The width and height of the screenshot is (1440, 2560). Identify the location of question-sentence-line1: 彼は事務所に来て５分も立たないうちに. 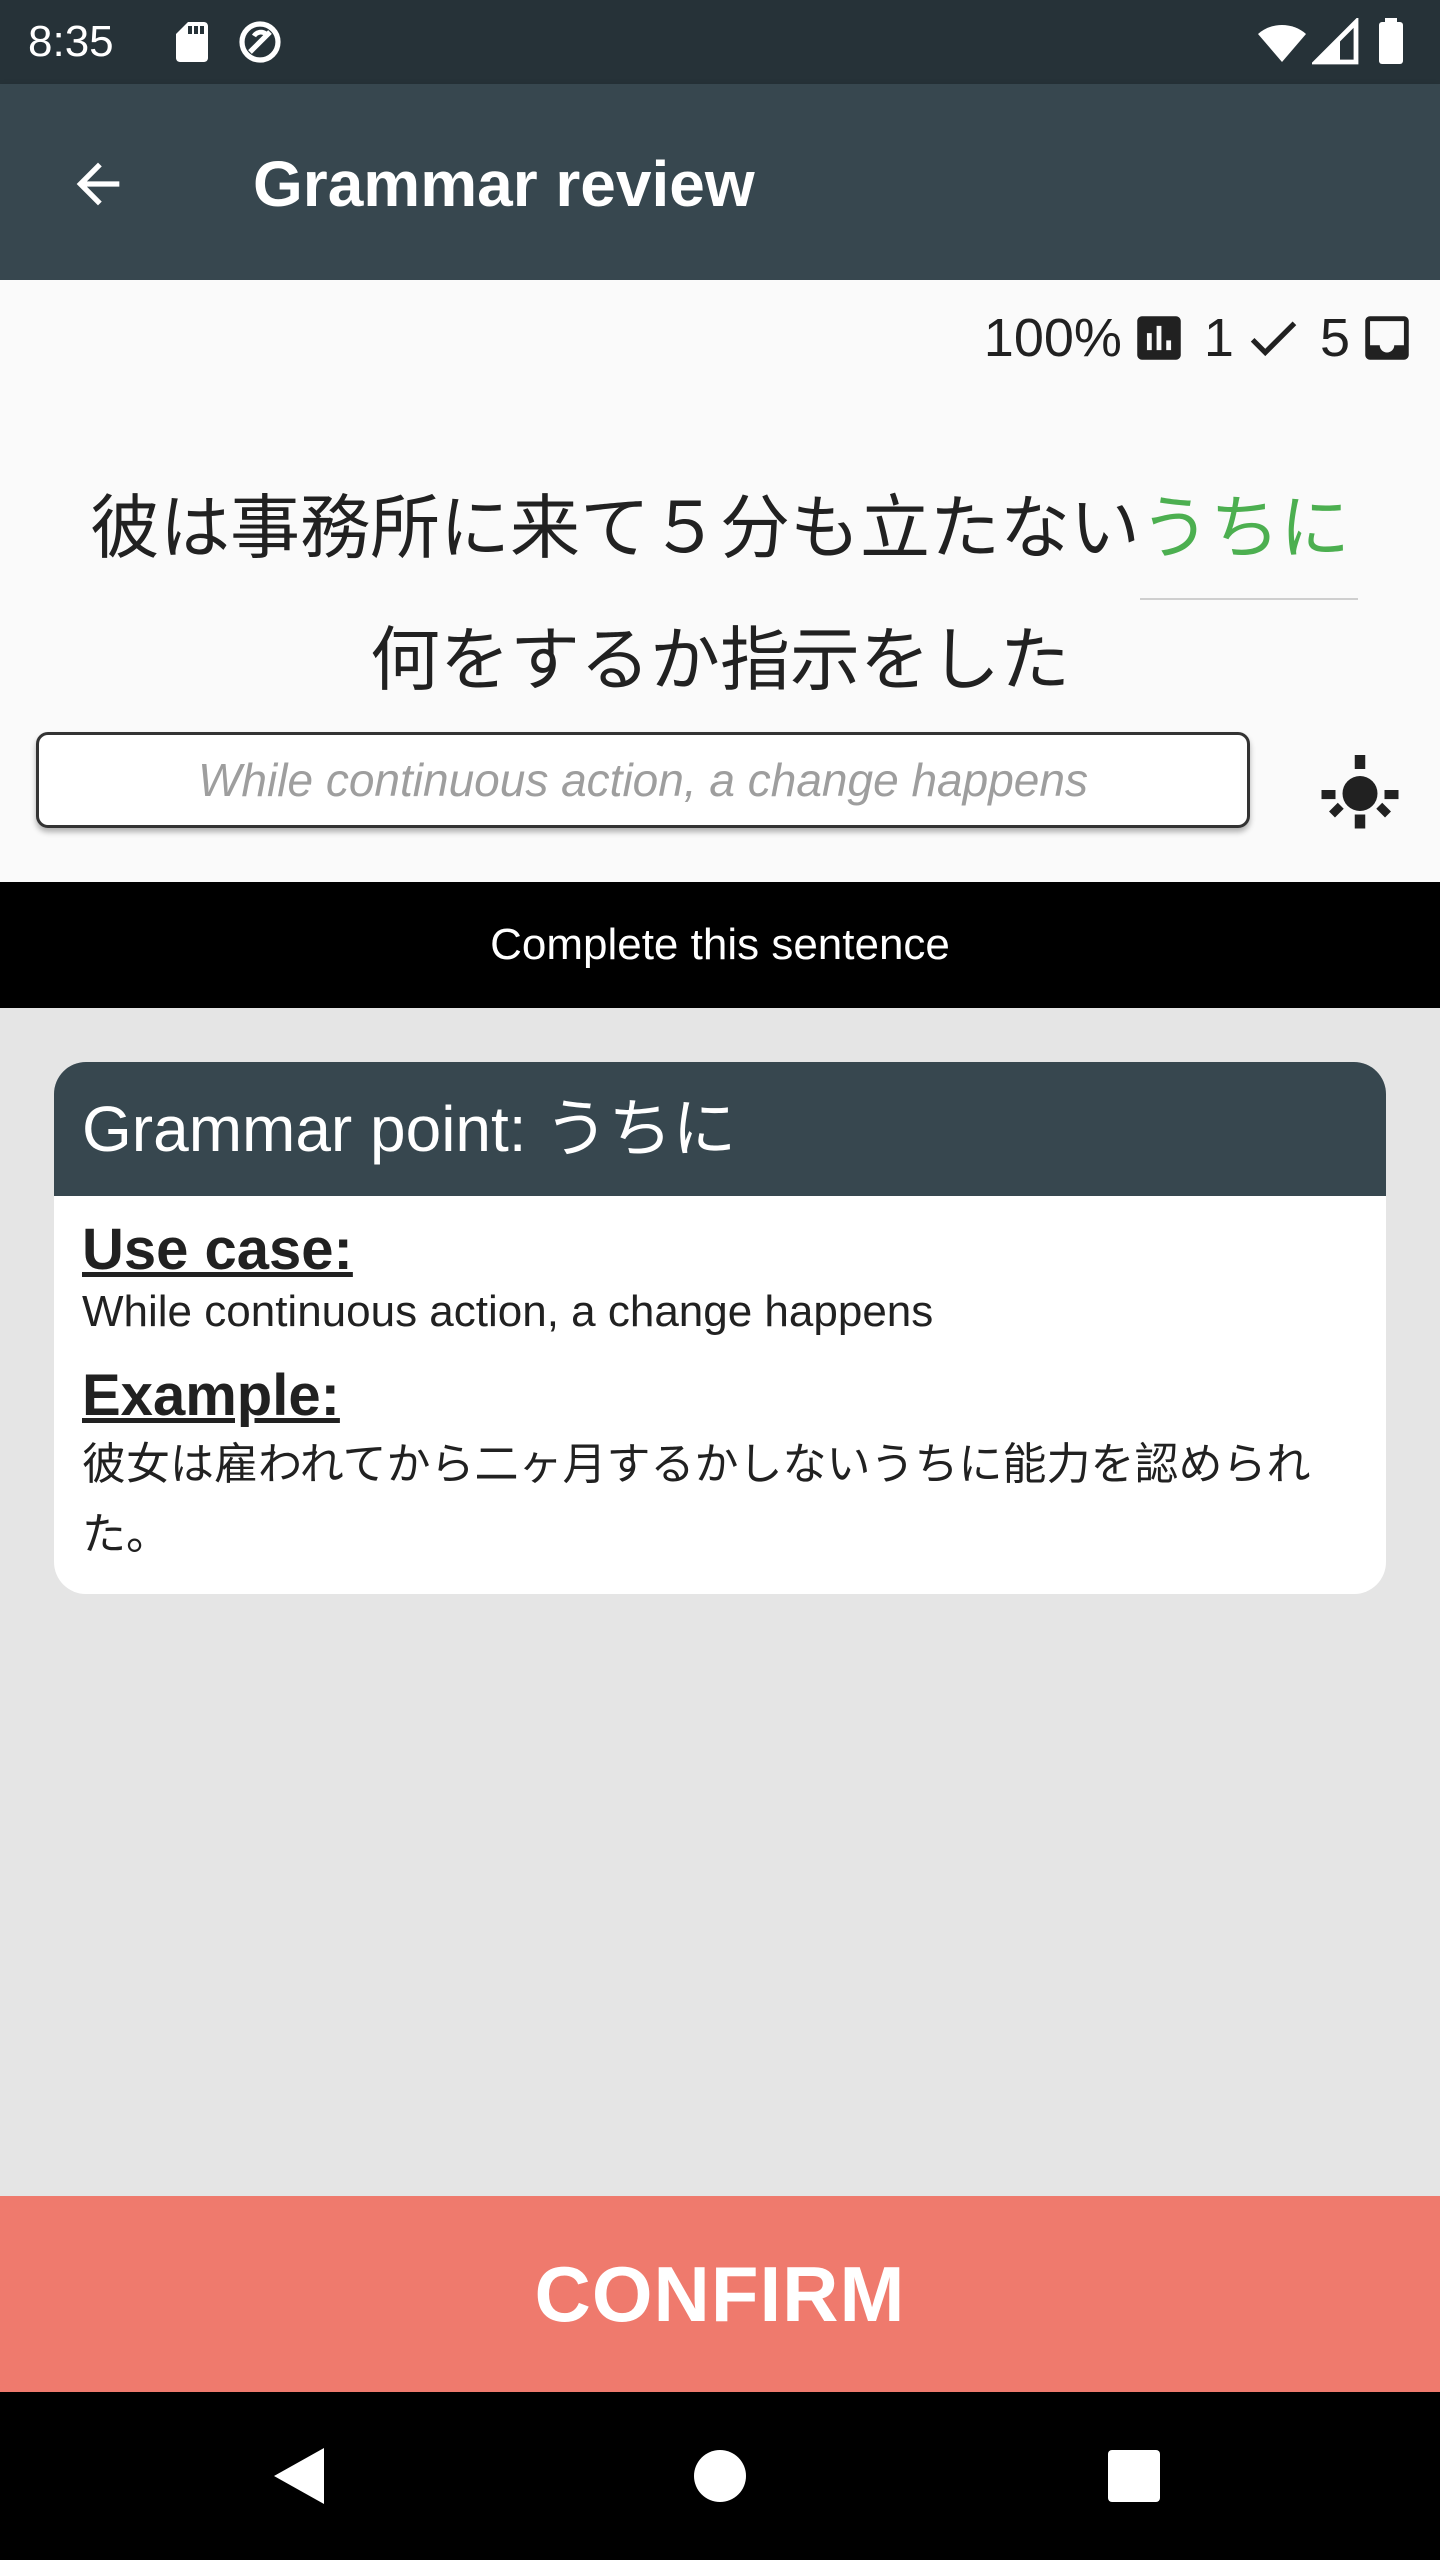
(720, 528).